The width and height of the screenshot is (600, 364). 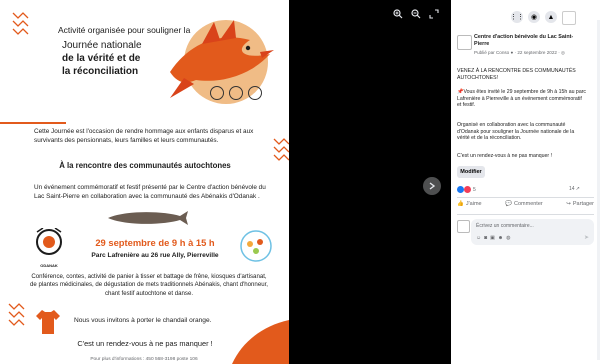 I want to click on share-count: 14 ↗, so click(x=574, y=189).